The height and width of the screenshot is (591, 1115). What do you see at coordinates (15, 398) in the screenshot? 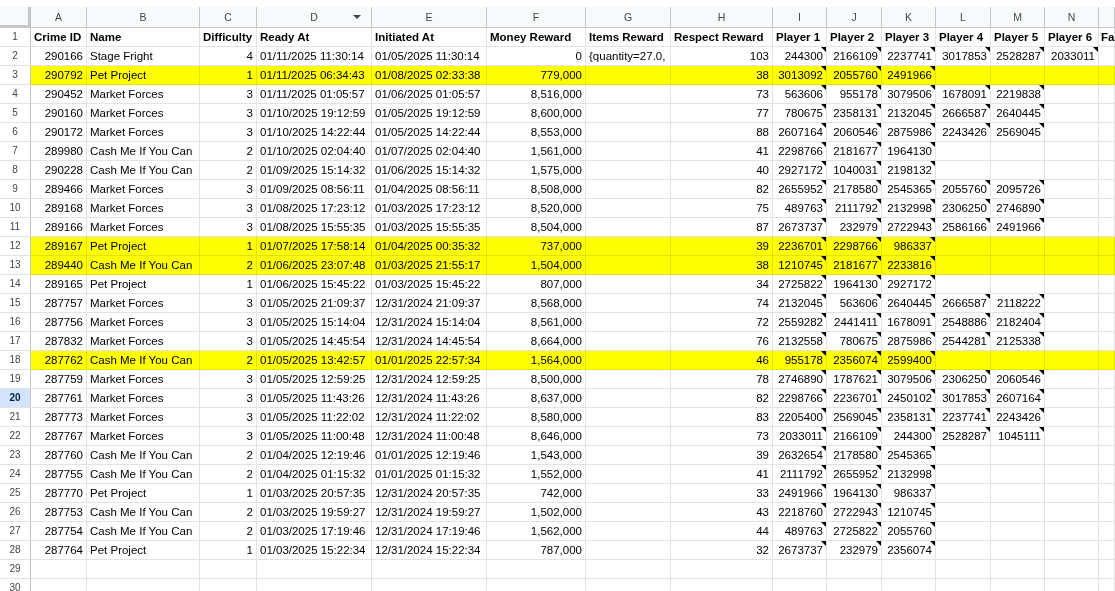
I see `row-header: 20` at bounding box center [15, 398].